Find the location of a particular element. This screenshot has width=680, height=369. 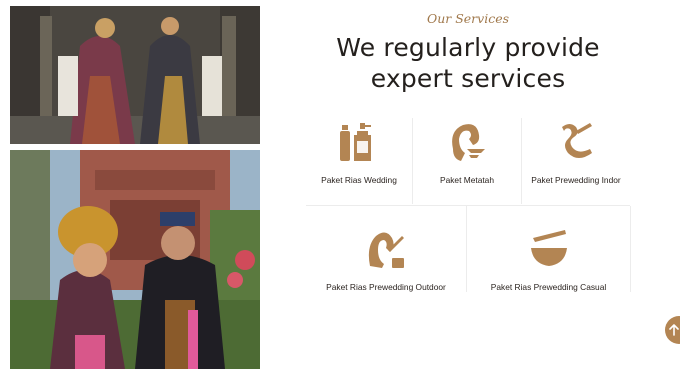

hair-curl-icon is located at coordinates (576, 141).